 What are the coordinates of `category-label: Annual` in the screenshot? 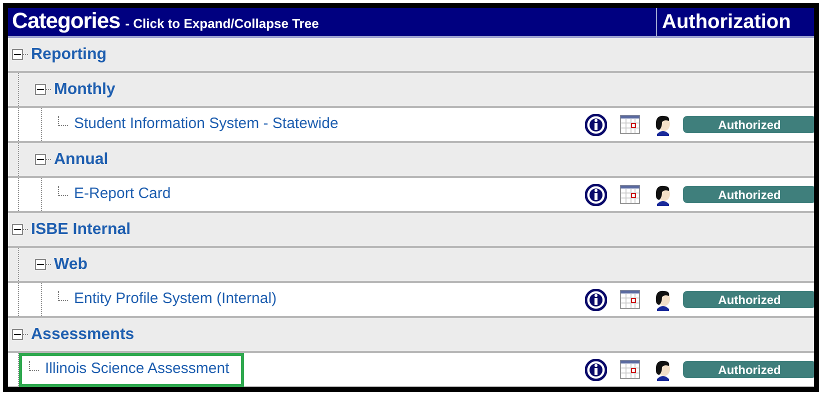 It's located at (81, 160).